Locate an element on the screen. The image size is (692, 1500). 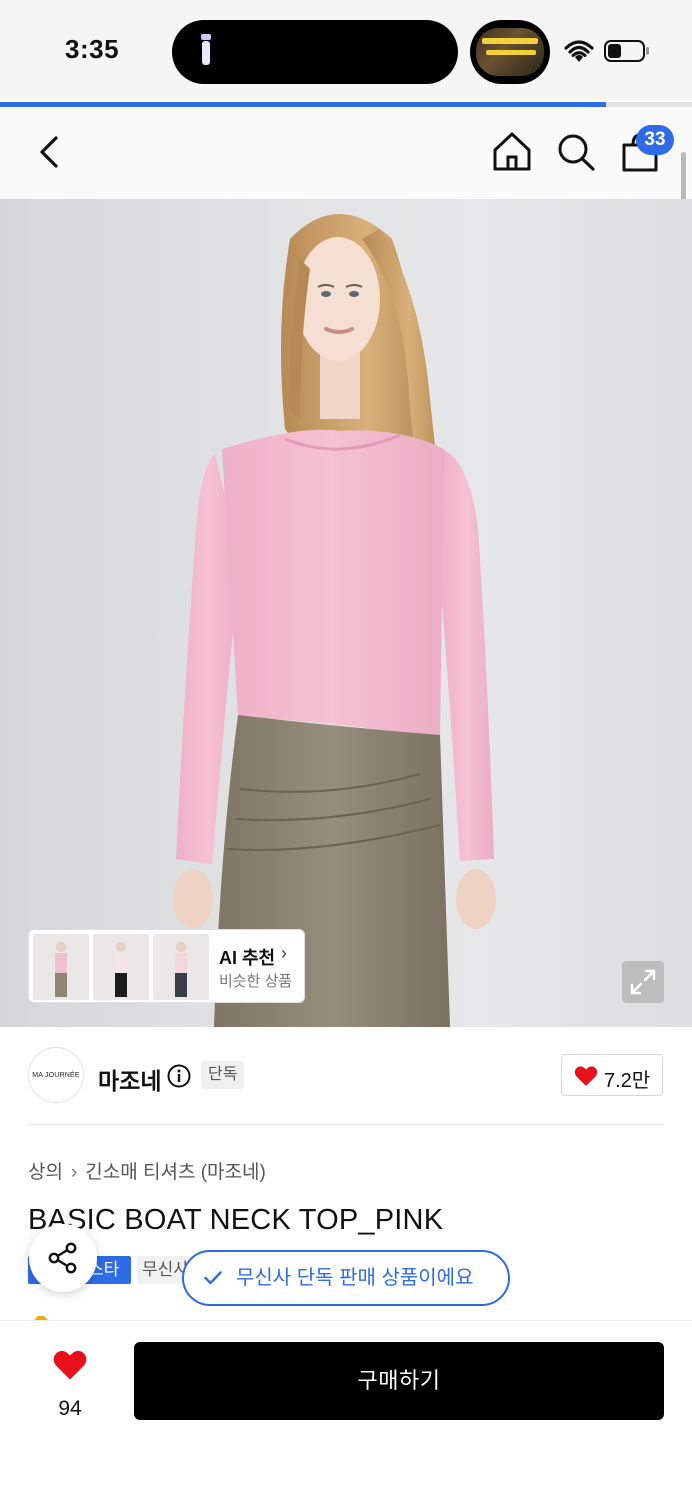
divider is located at coordinates (346, 1124).